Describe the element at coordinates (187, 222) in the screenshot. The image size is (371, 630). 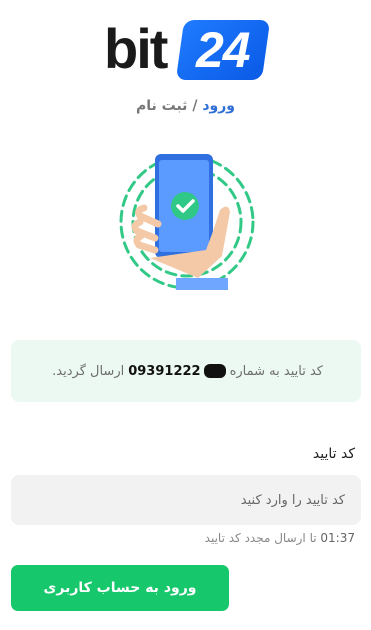
I see `phone-verified-illustration` at that location.